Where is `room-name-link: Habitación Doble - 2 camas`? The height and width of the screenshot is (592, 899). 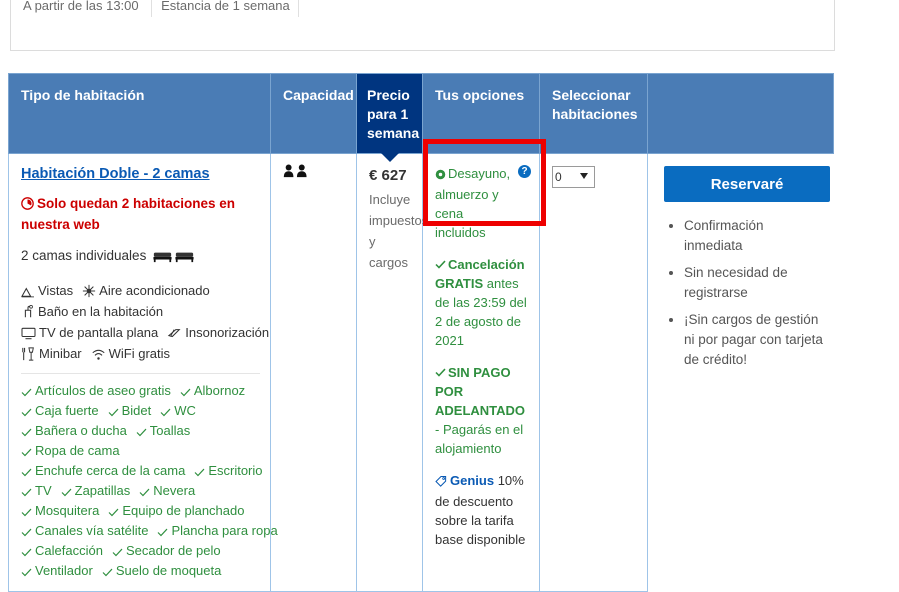
room-name-link: Habitación Doble - 2 camas is located at coordinates (115, 174).